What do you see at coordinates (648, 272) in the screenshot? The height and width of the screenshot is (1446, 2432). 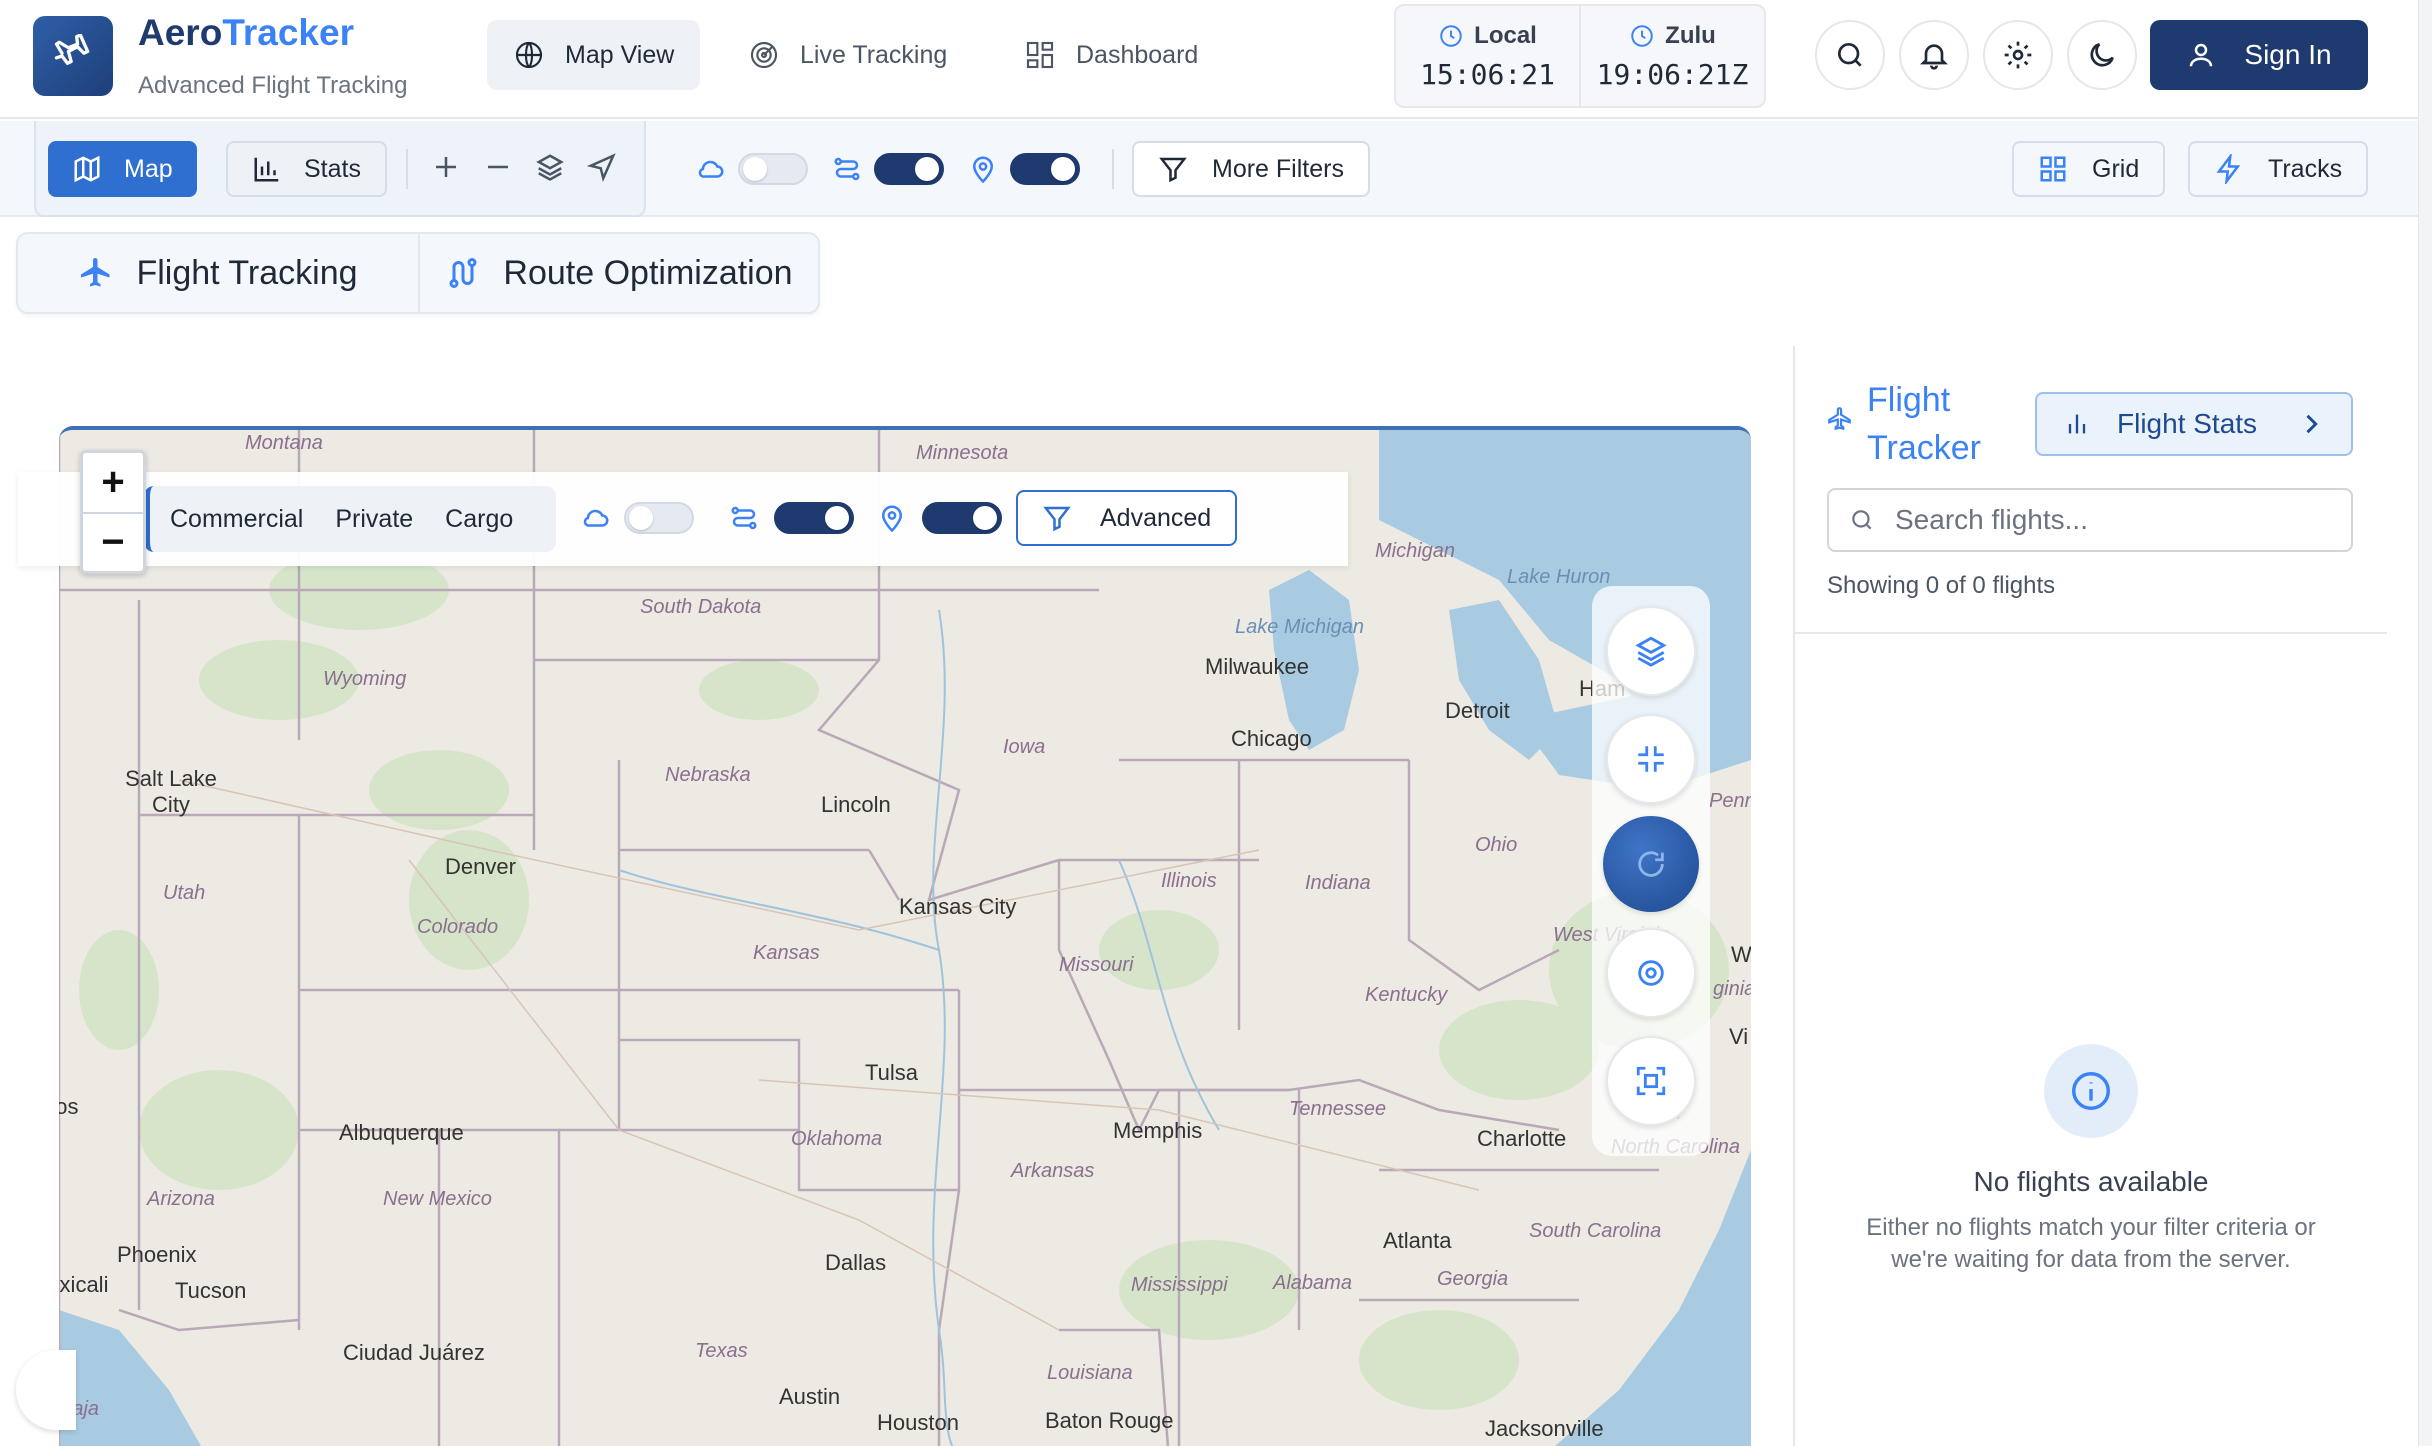 I see `tab-label: Route Optimization` at bounding box center [648, 272].